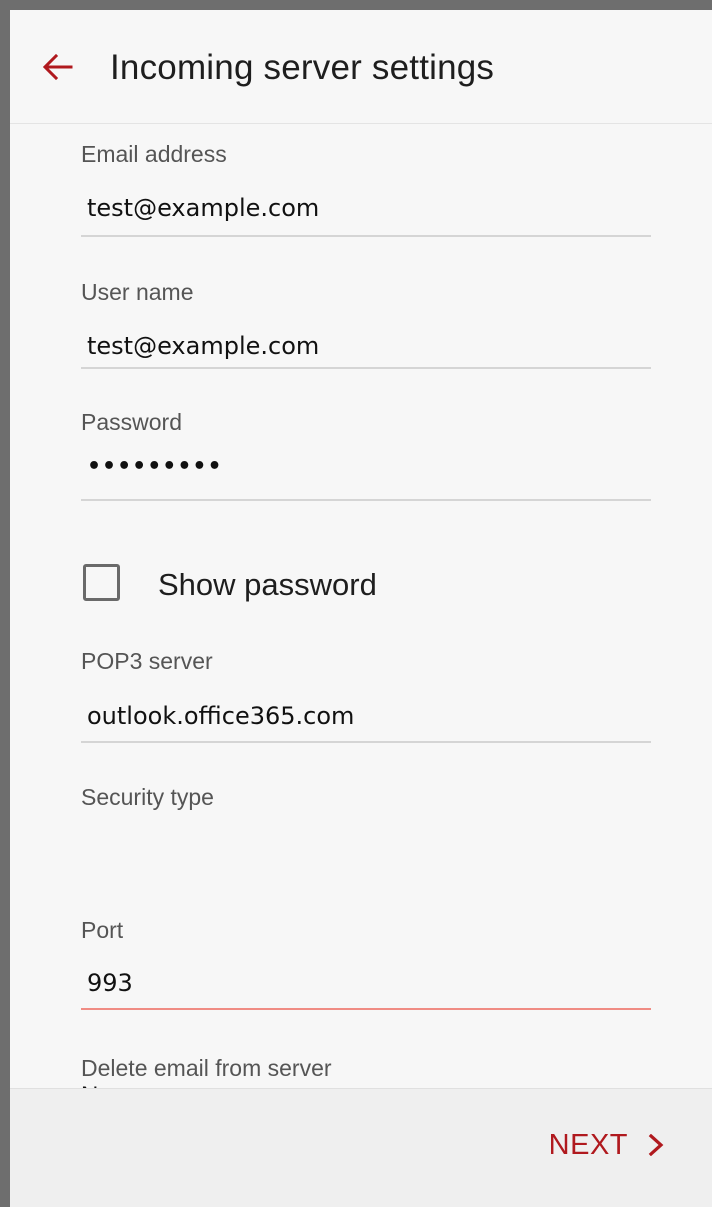 This screenshot has width=712, height=1207. I want to click on next-button: NEXT, so click(606, 1145).